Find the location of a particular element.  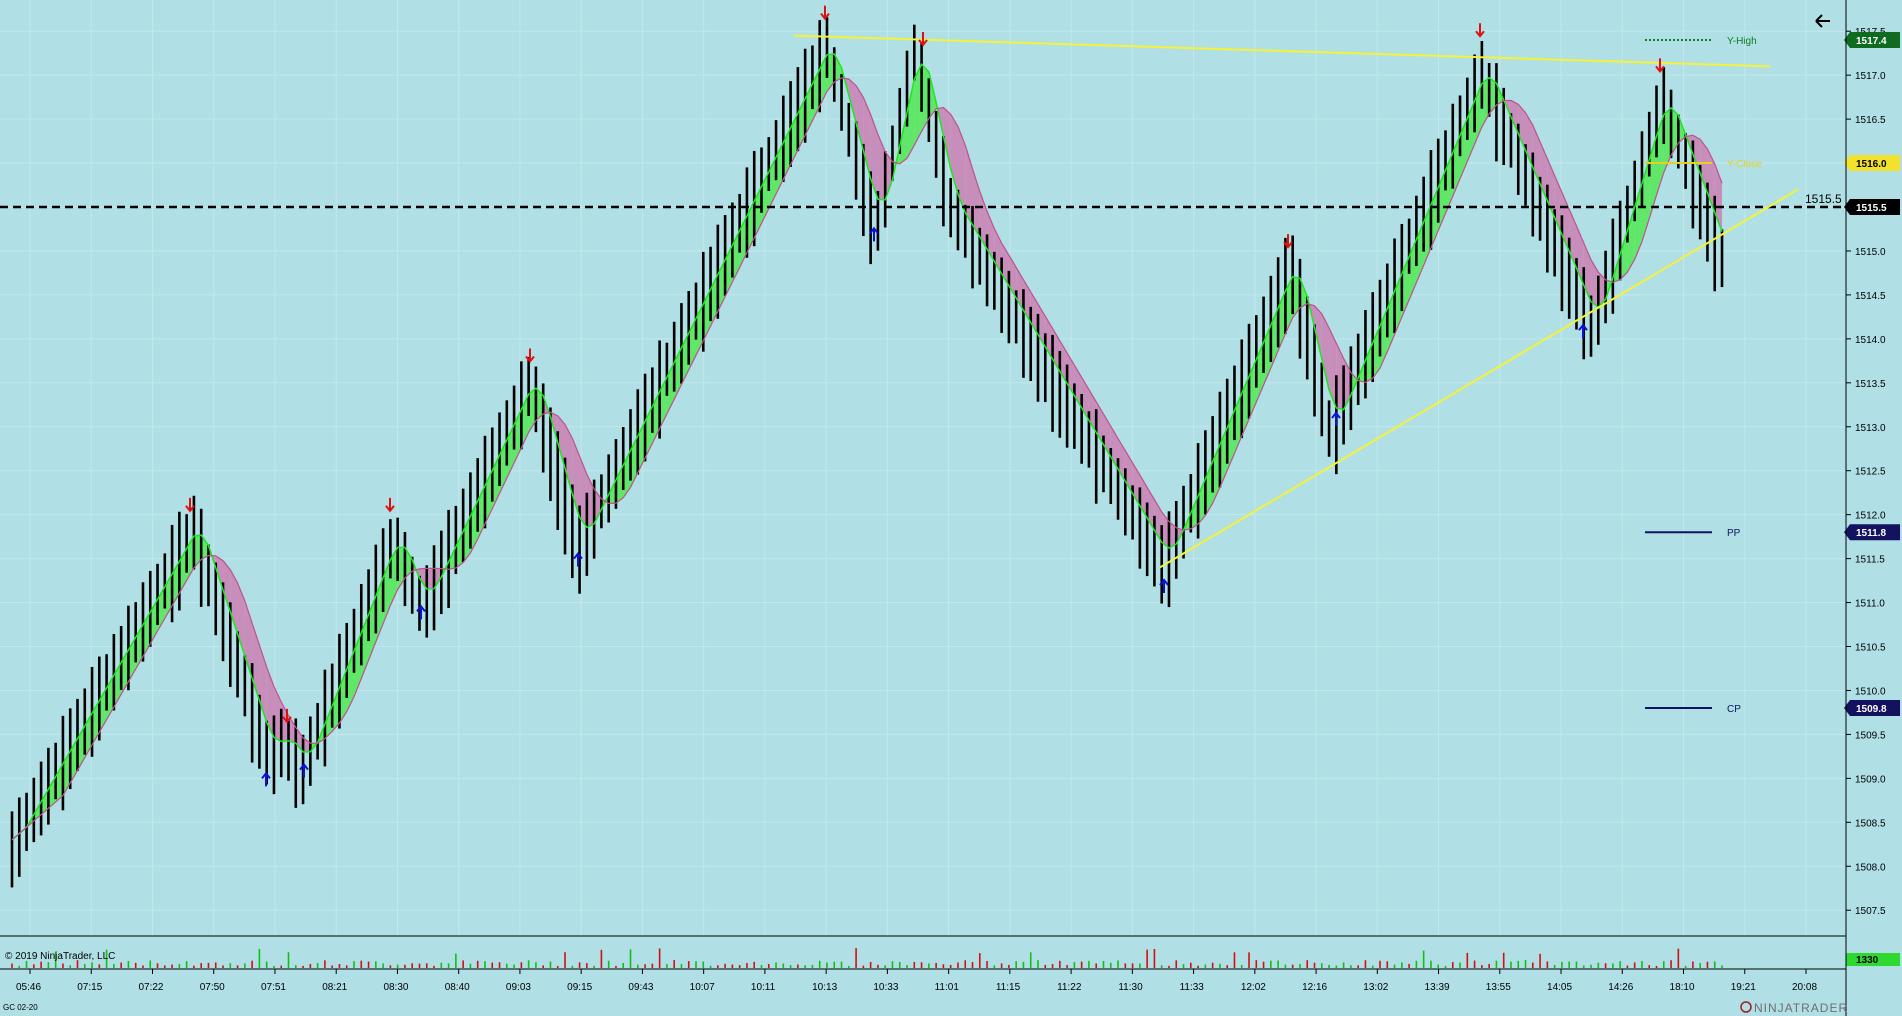

x-tick-label: 10:07 is located at coordinates (702, 987).